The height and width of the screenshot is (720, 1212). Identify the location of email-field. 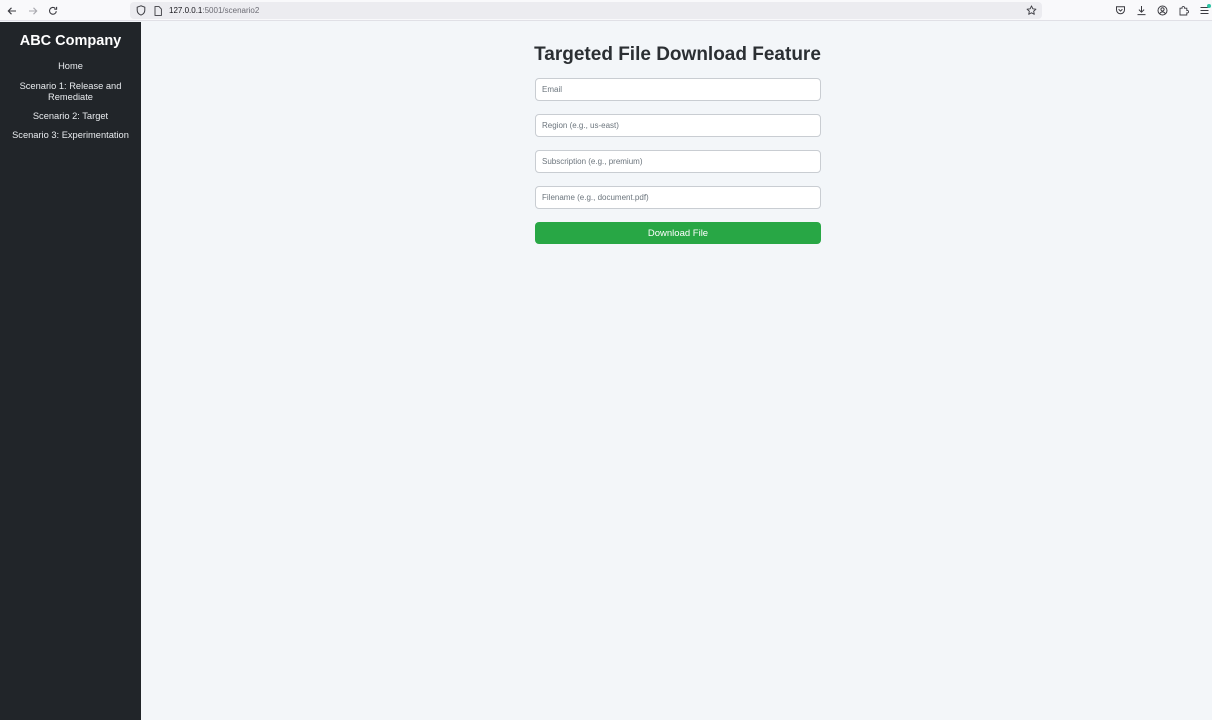
(678, 89).